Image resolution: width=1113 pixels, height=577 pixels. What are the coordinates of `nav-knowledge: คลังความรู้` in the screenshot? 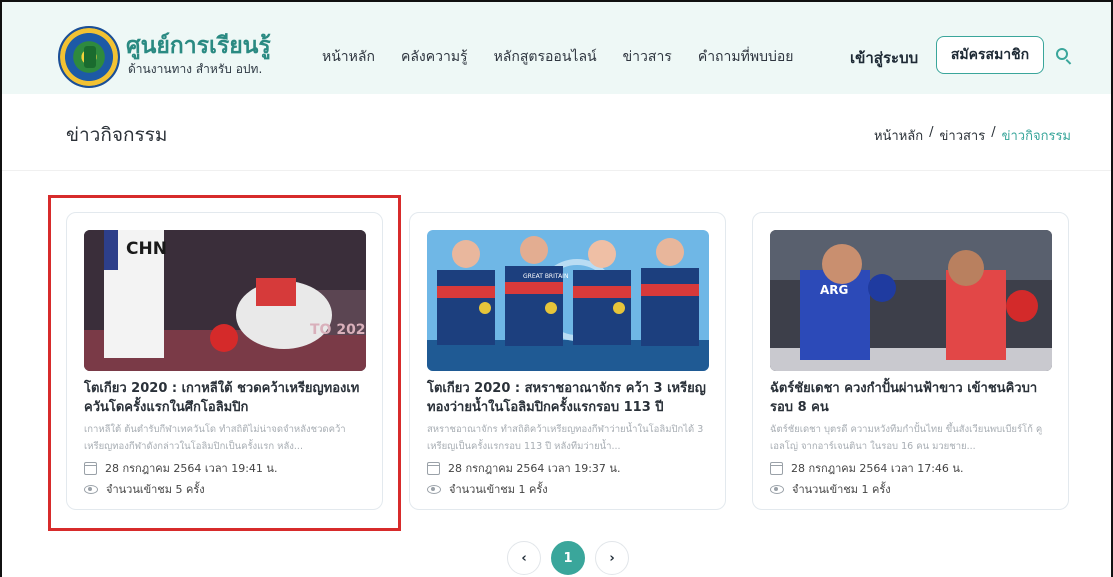 It's located at (434, 57).